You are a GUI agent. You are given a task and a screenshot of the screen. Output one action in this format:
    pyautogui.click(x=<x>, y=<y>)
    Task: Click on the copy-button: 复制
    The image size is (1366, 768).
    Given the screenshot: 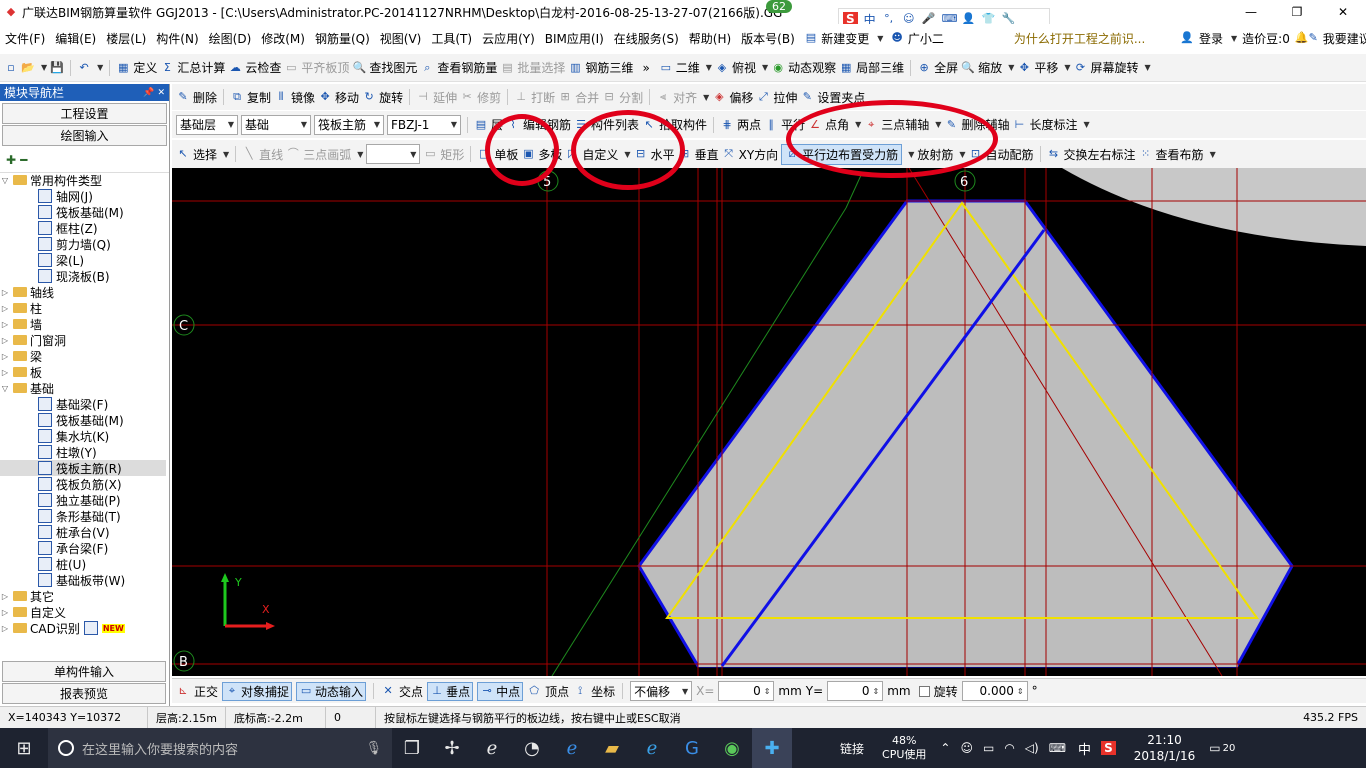 What is the action you would take?
    pyautogui.click(x=259, y=97)
    